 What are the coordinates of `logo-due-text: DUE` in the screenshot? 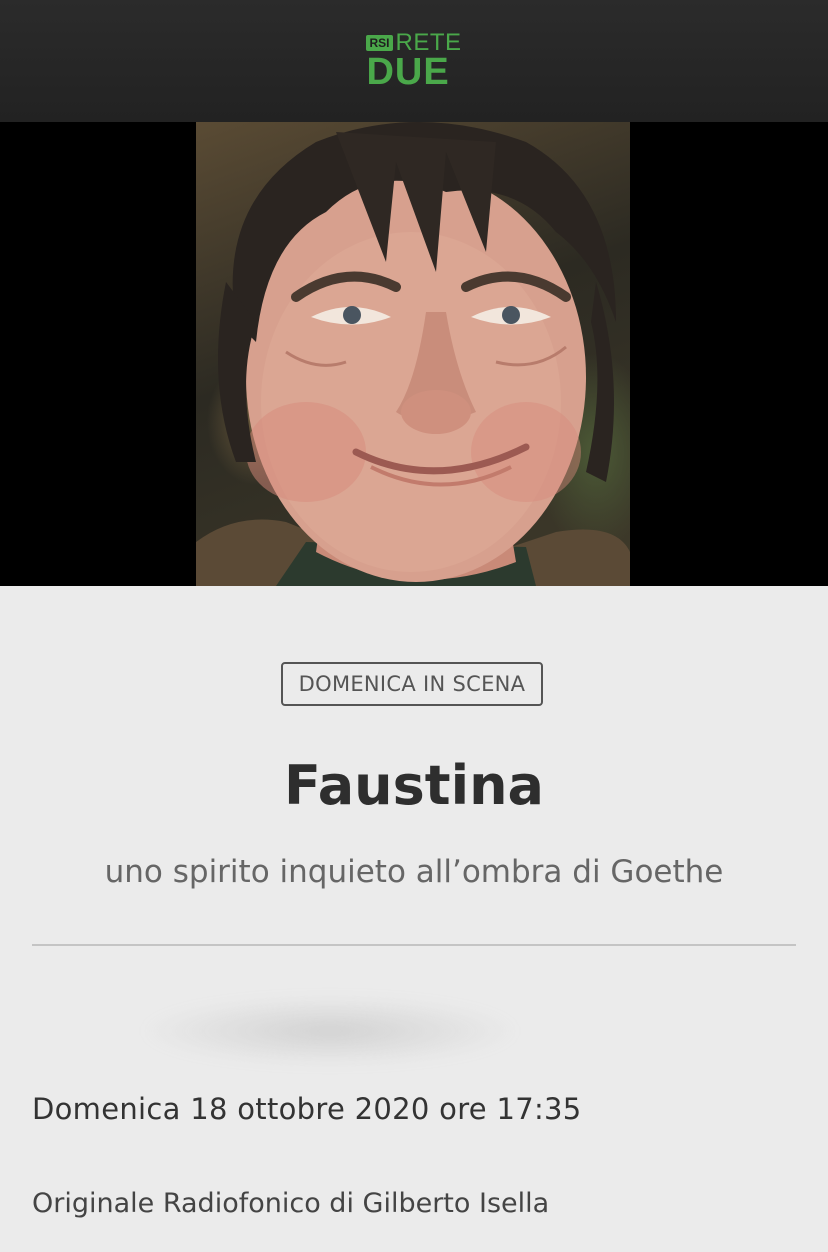 It's located at (408, 72).